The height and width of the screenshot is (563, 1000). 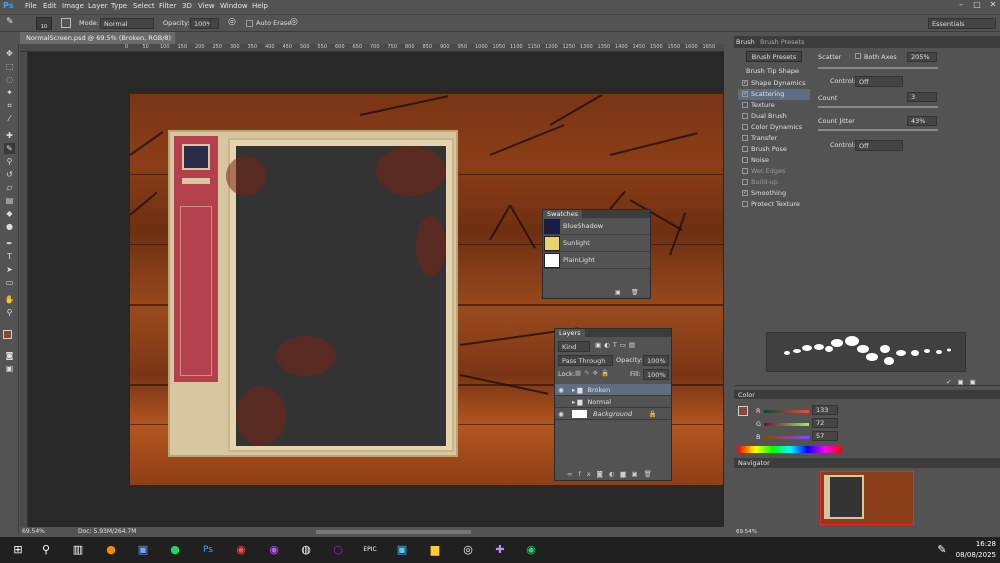 What do you see at coordinates (338, 550) in the screenshot?
I see `app-icon: ○` at bounding box center [338, 550].